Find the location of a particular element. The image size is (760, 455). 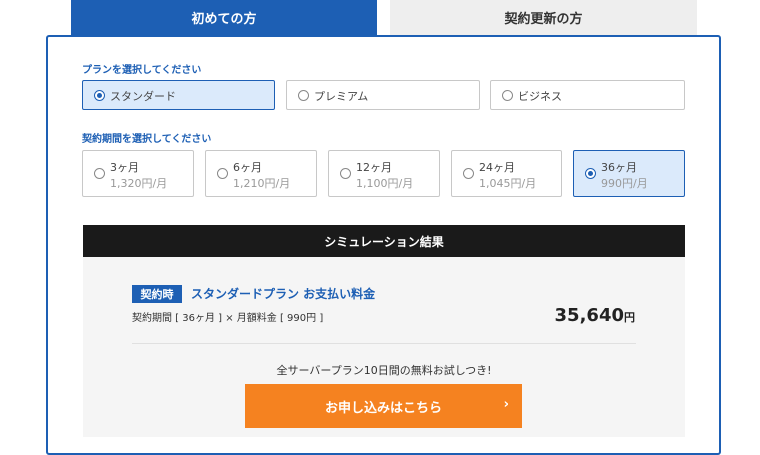

term-option-36months: 36ヶ月 990円/月 is located at coordinates (629, 173).